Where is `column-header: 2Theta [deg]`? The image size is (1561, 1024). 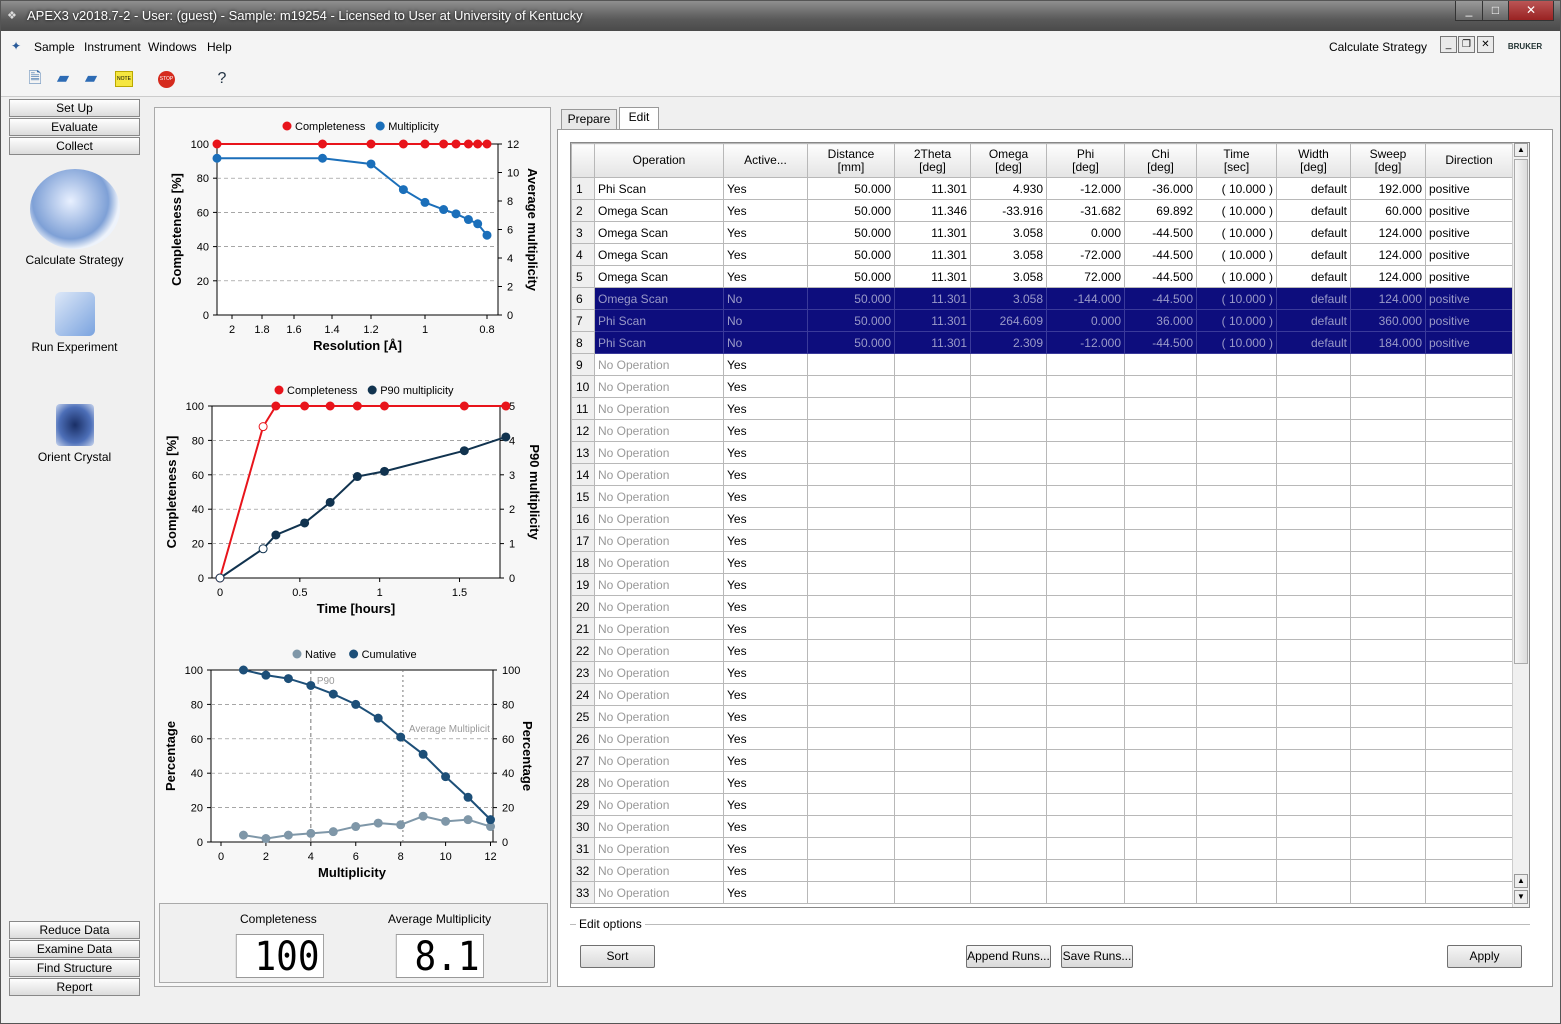 column-header: 2Theta [deg] is located at coordinates (932, 160).